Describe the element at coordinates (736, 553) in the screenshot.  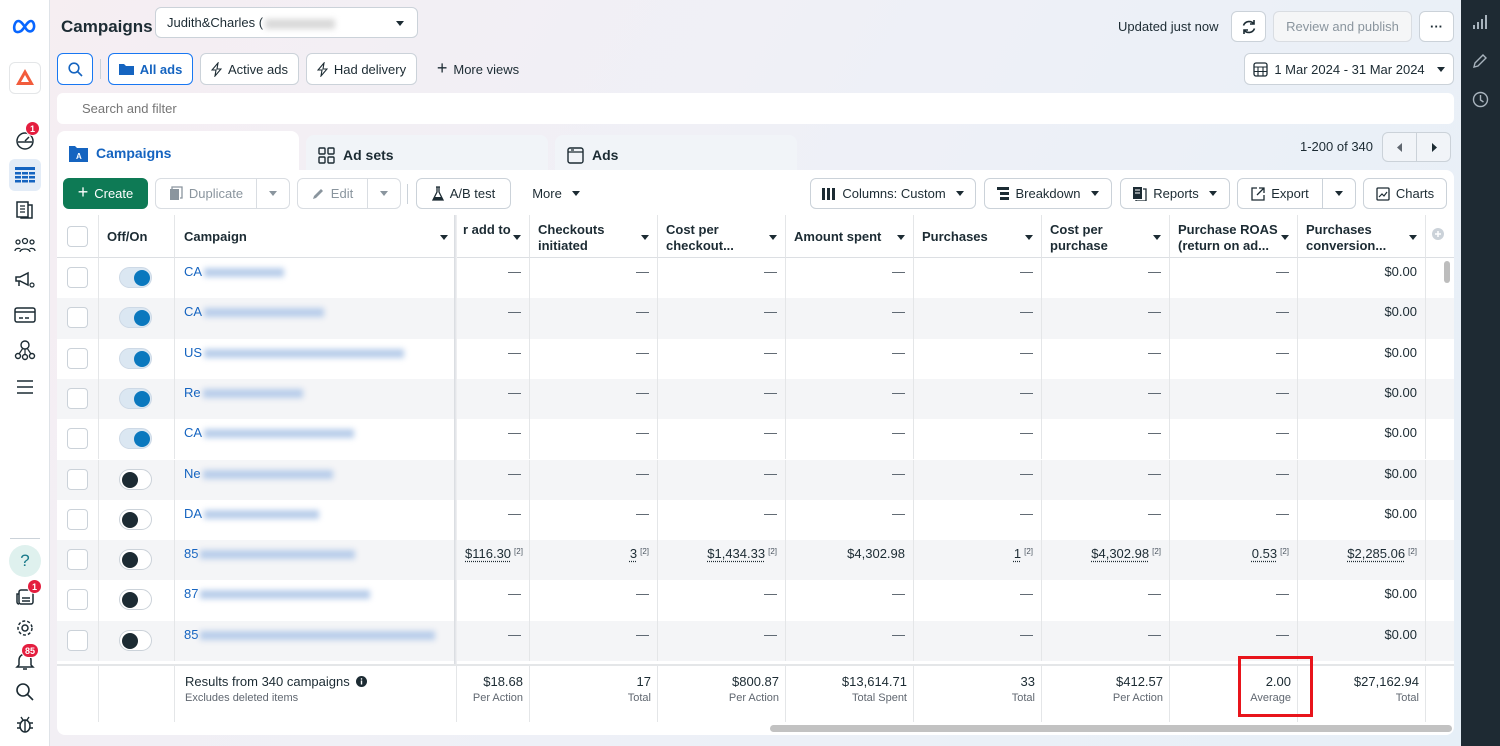
I see `metric-value: $1,434.33` at that location.